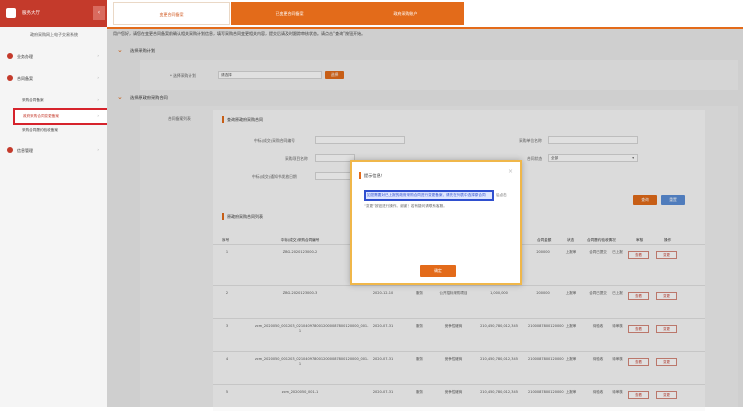 This screenshot has width=743, height=411. Describe the element at coordinates (360, 175) in the screenshot. I see `dialog-title-bar-icon` at that location.